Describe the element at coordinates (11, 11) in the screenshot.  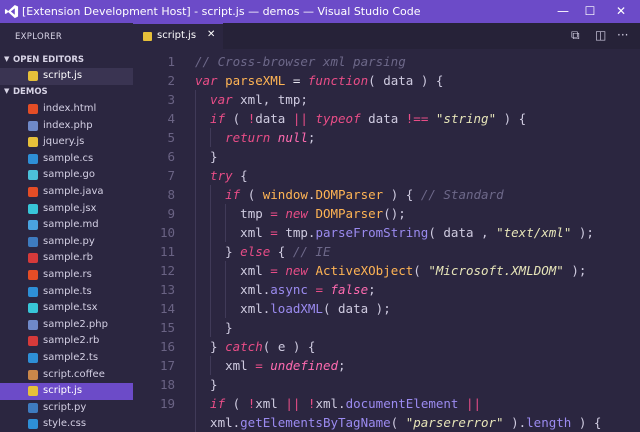
I see `vscode-logo-icon` at that location.